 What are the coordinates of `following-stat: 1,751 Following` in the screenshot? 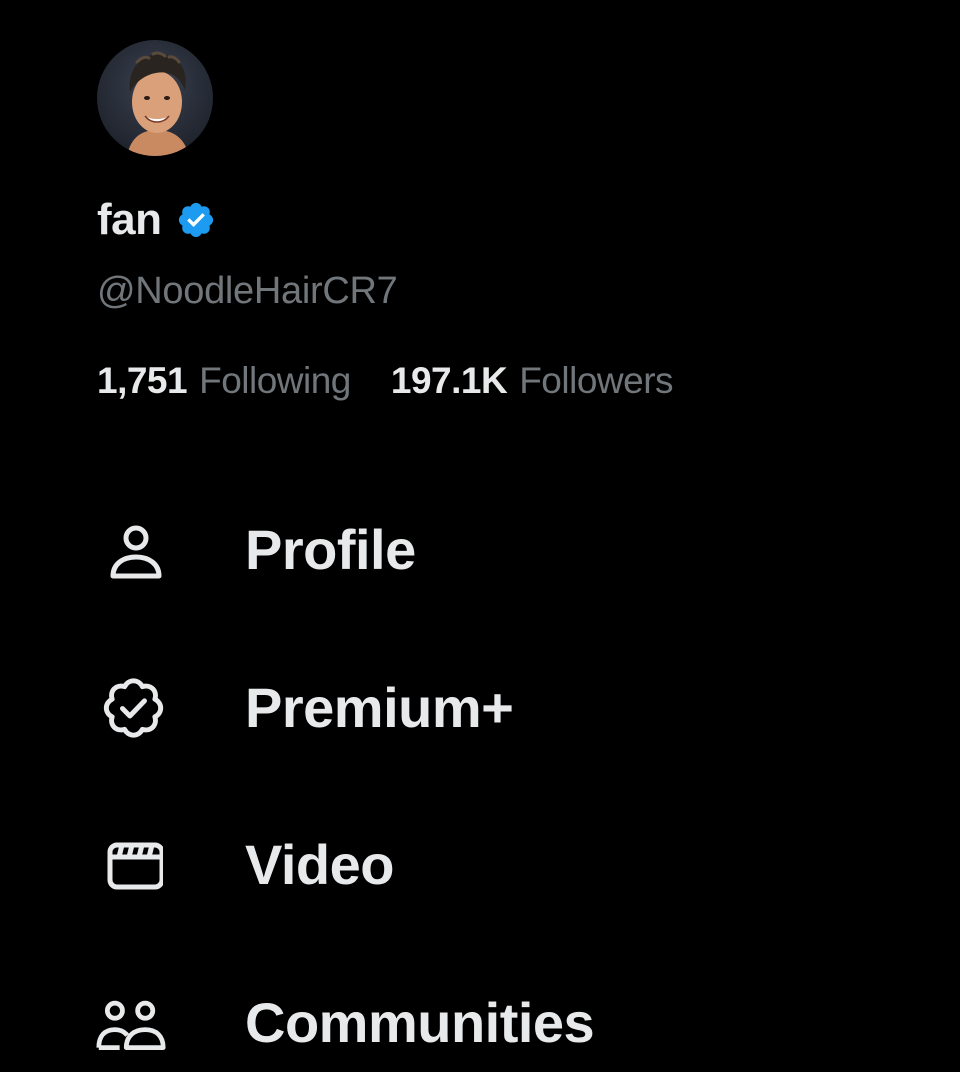 It's located at (224, 380).